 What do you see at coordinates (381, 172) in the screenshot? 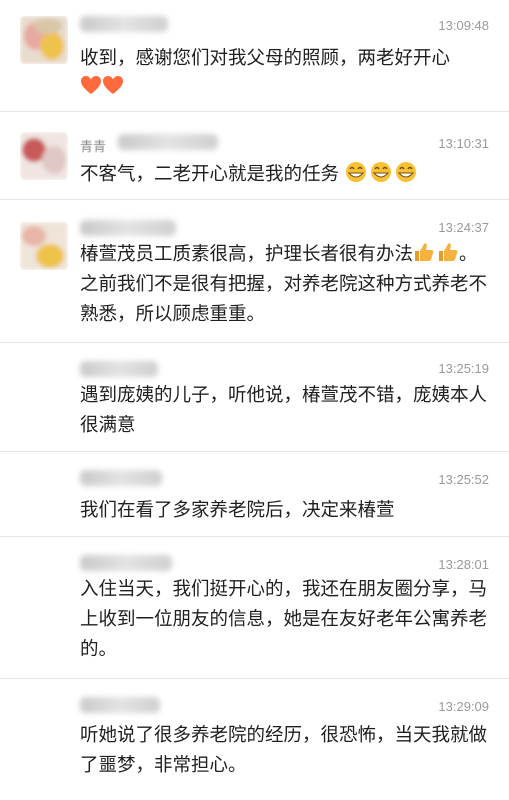
I see `grin-emoji-icon` at bounding box center [381, 172].